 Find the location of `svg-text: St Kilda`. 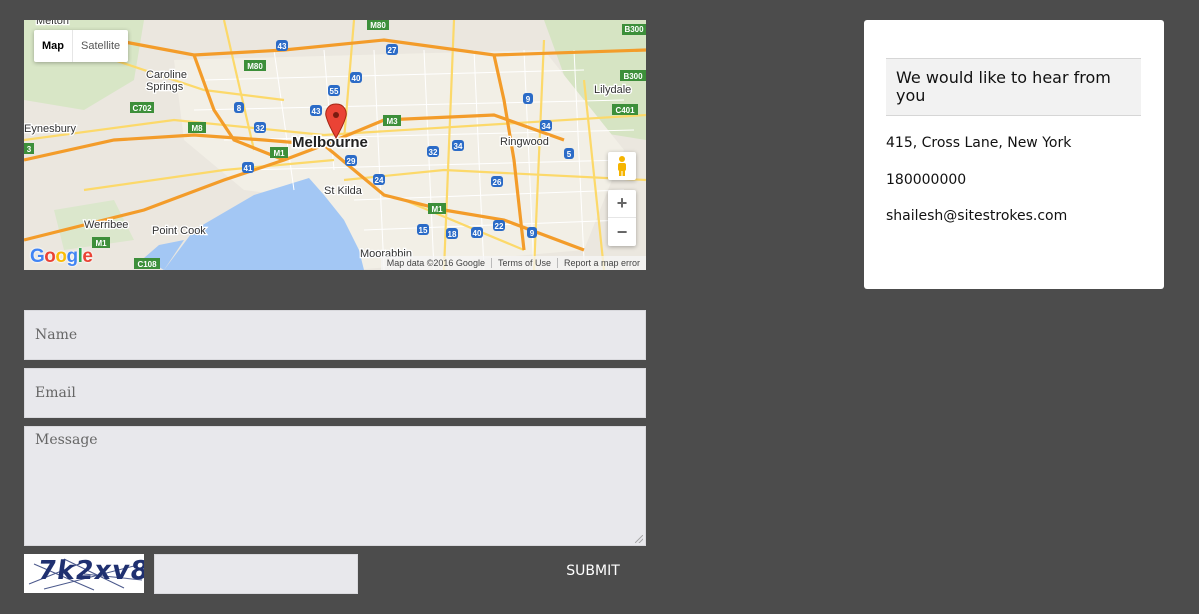

svg-text: St Kilda is located at coordinates (343, 191).